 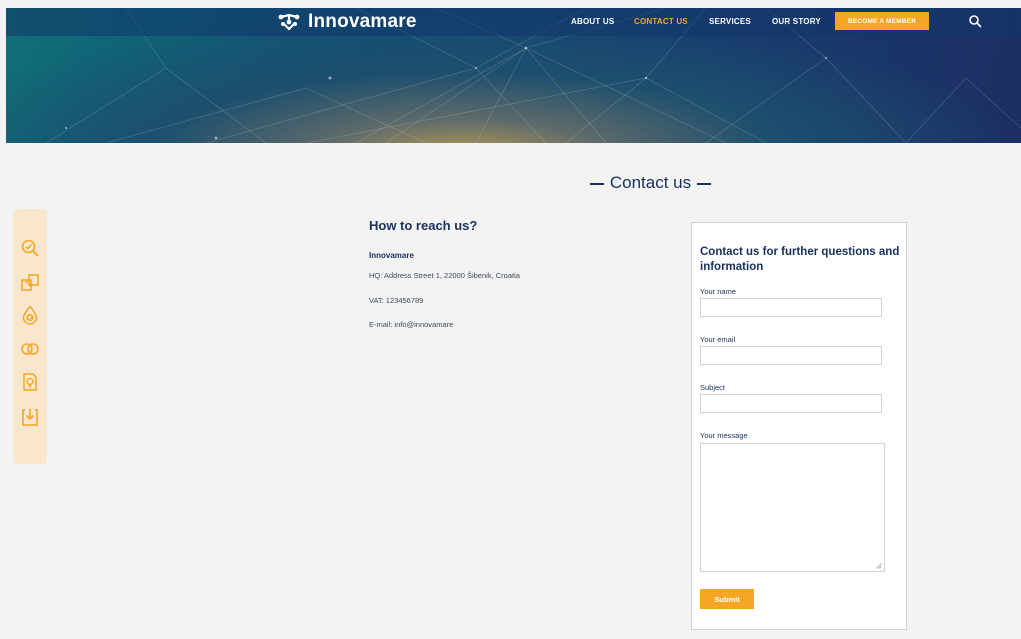 I want to click on reach-title: How to reach us?, so click(x=423, y=225).